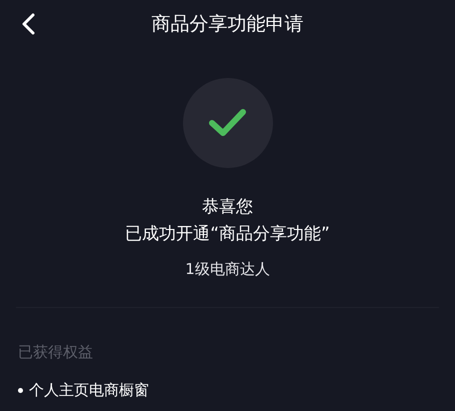 The width and height of the screenshot is (455, 411). I want to click on page-title: 商品分享功能申请, so click(228, 24).